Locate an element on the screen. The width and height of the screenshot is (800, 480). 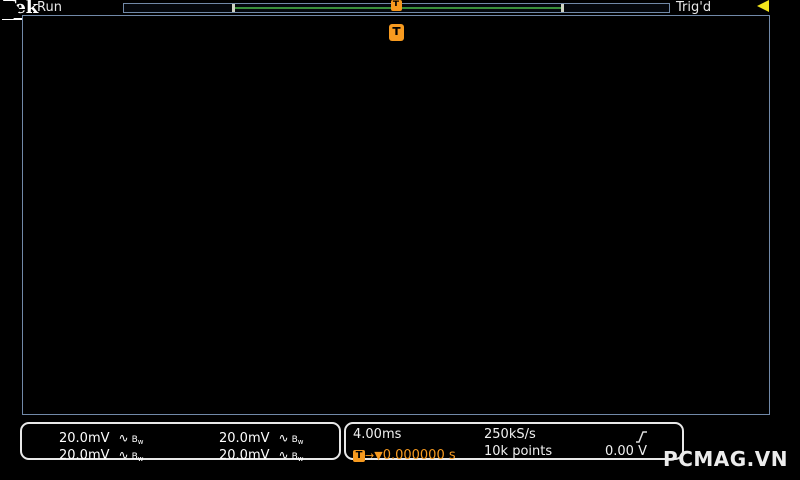
down-arrow-icon: ▼ is located at coordinates (378, 455).